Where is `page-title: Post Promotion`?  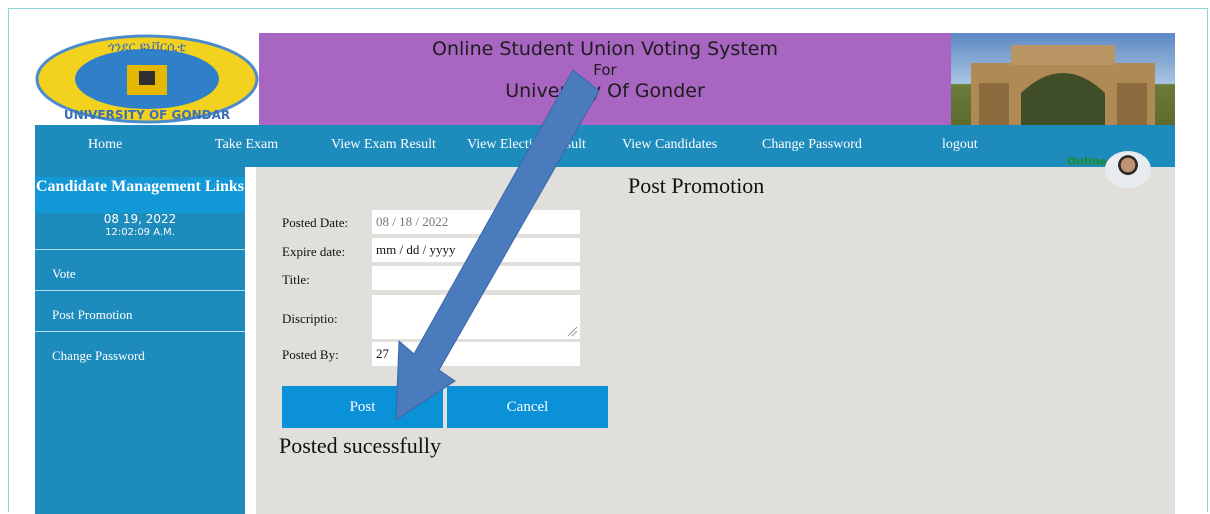
page-title: Post Promotion is located at coordinates (696, 185).